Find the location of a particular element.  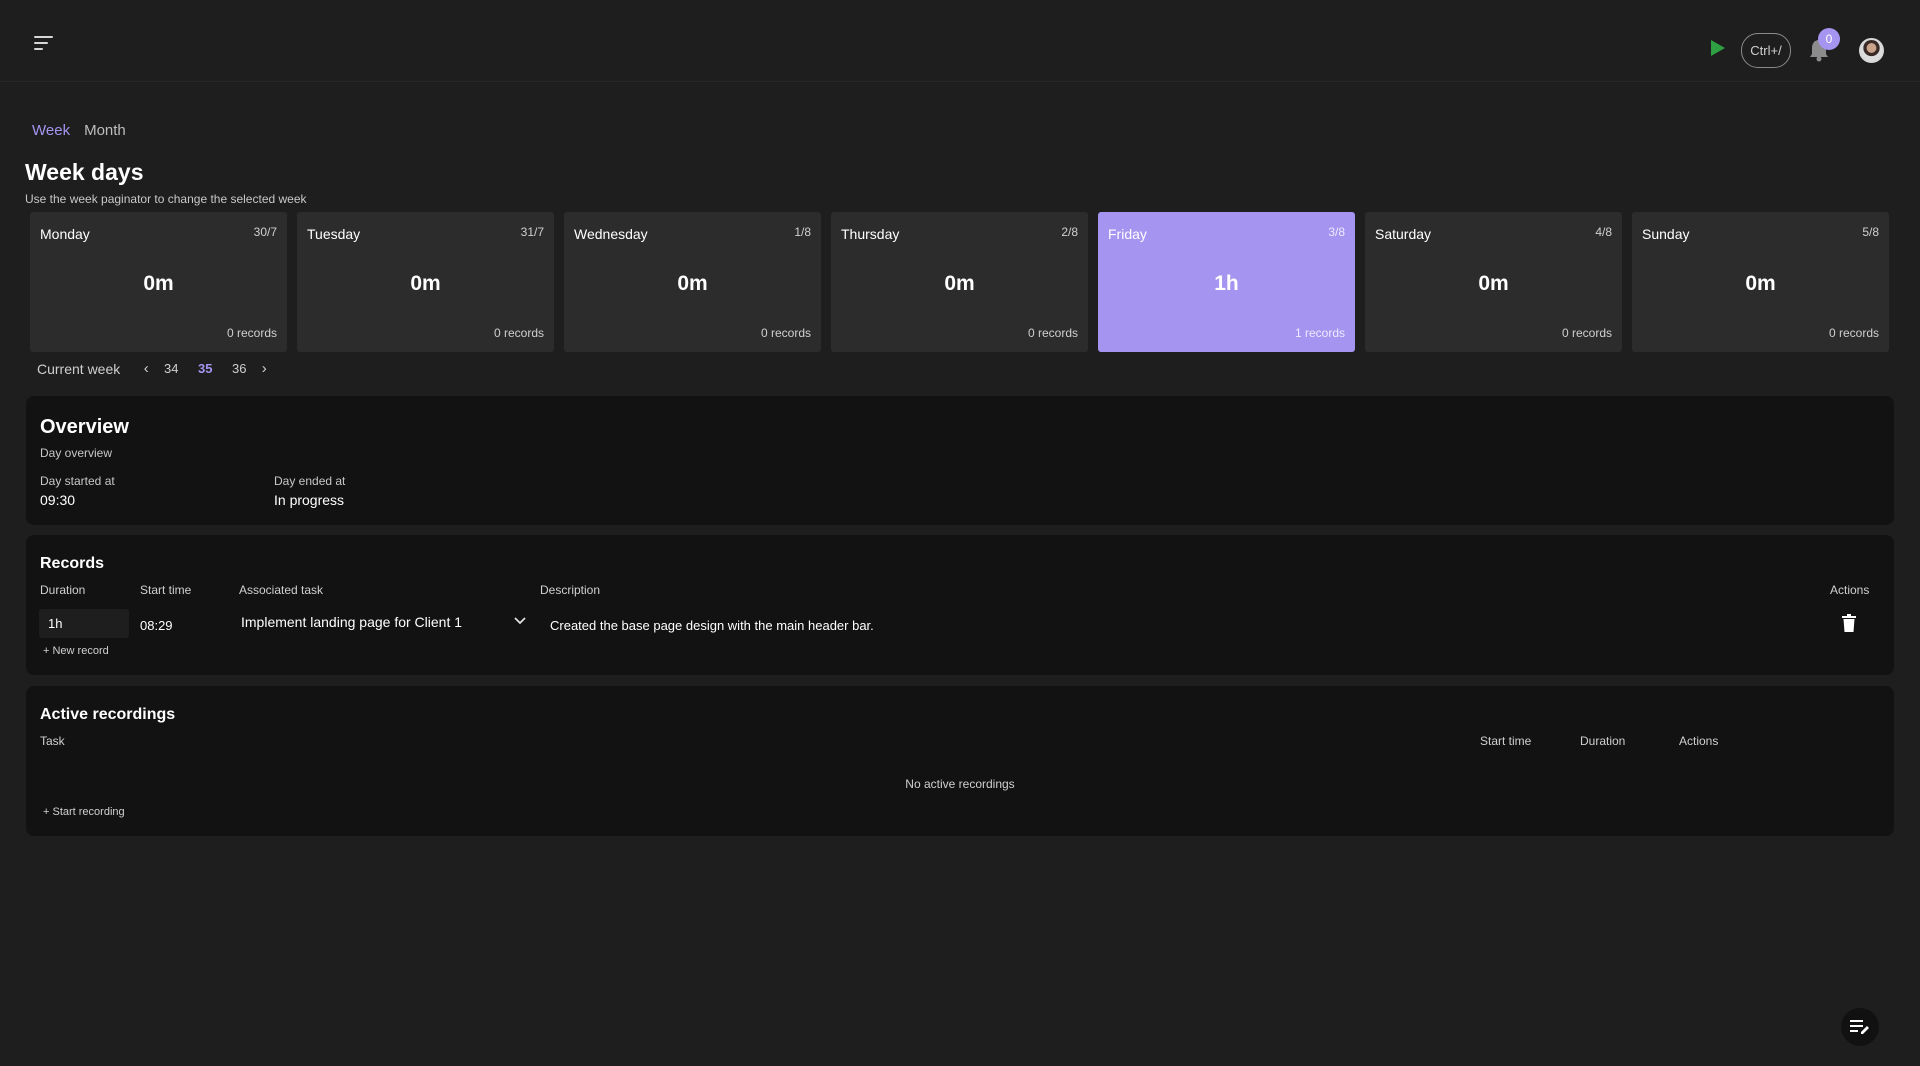

column-description: Description is located at coordinates (570, 590).